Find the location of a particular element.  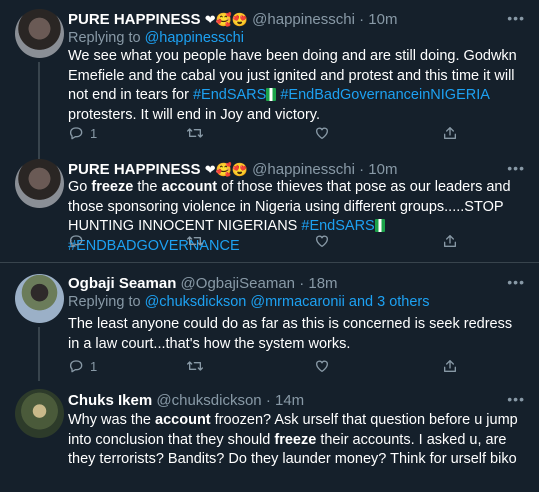

timestamp: · 14m is located at coordinates (285, 400).